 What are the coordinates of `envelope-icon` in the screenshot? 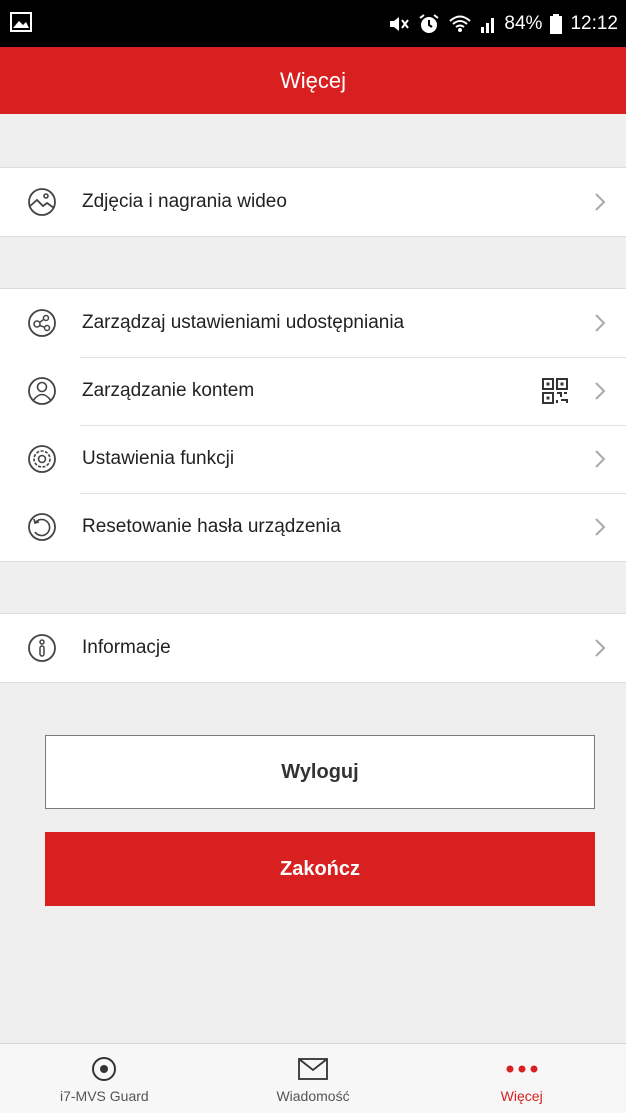 It's located at (313, 1069).